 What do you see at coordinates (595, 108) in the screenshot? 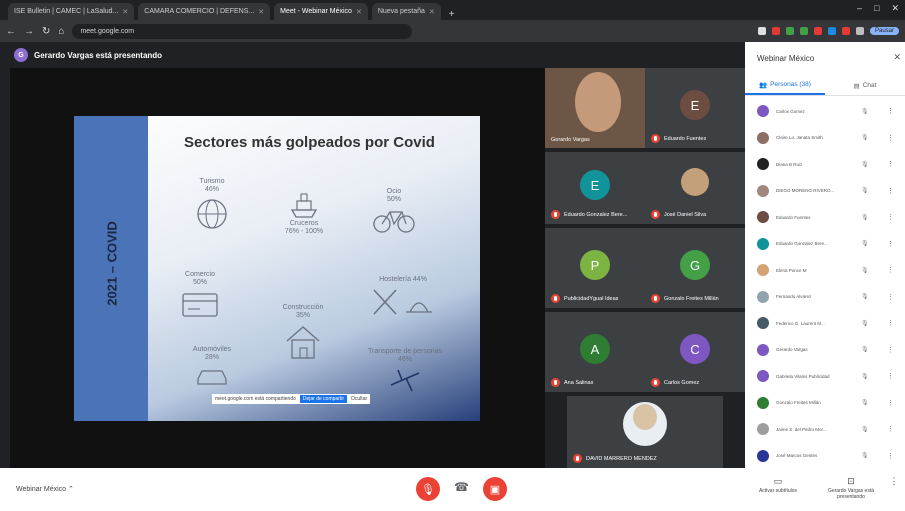
I see `participant-tile-video: Gerardo Vargas` at bounding box center [595, 108].